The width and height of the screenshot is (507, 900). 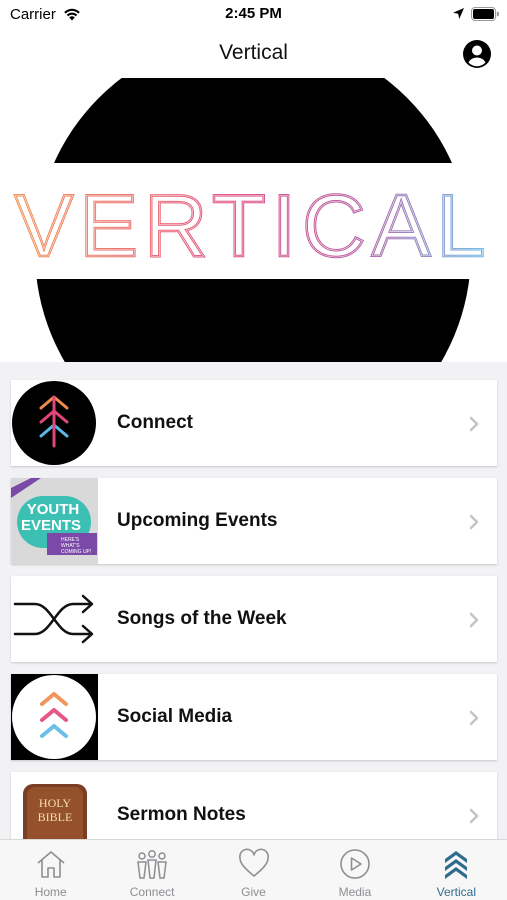 What do you see at coordinates (55, 817) in the screenshot?
I see `svg-text: BIBLE` at bounding box center [55, 817].